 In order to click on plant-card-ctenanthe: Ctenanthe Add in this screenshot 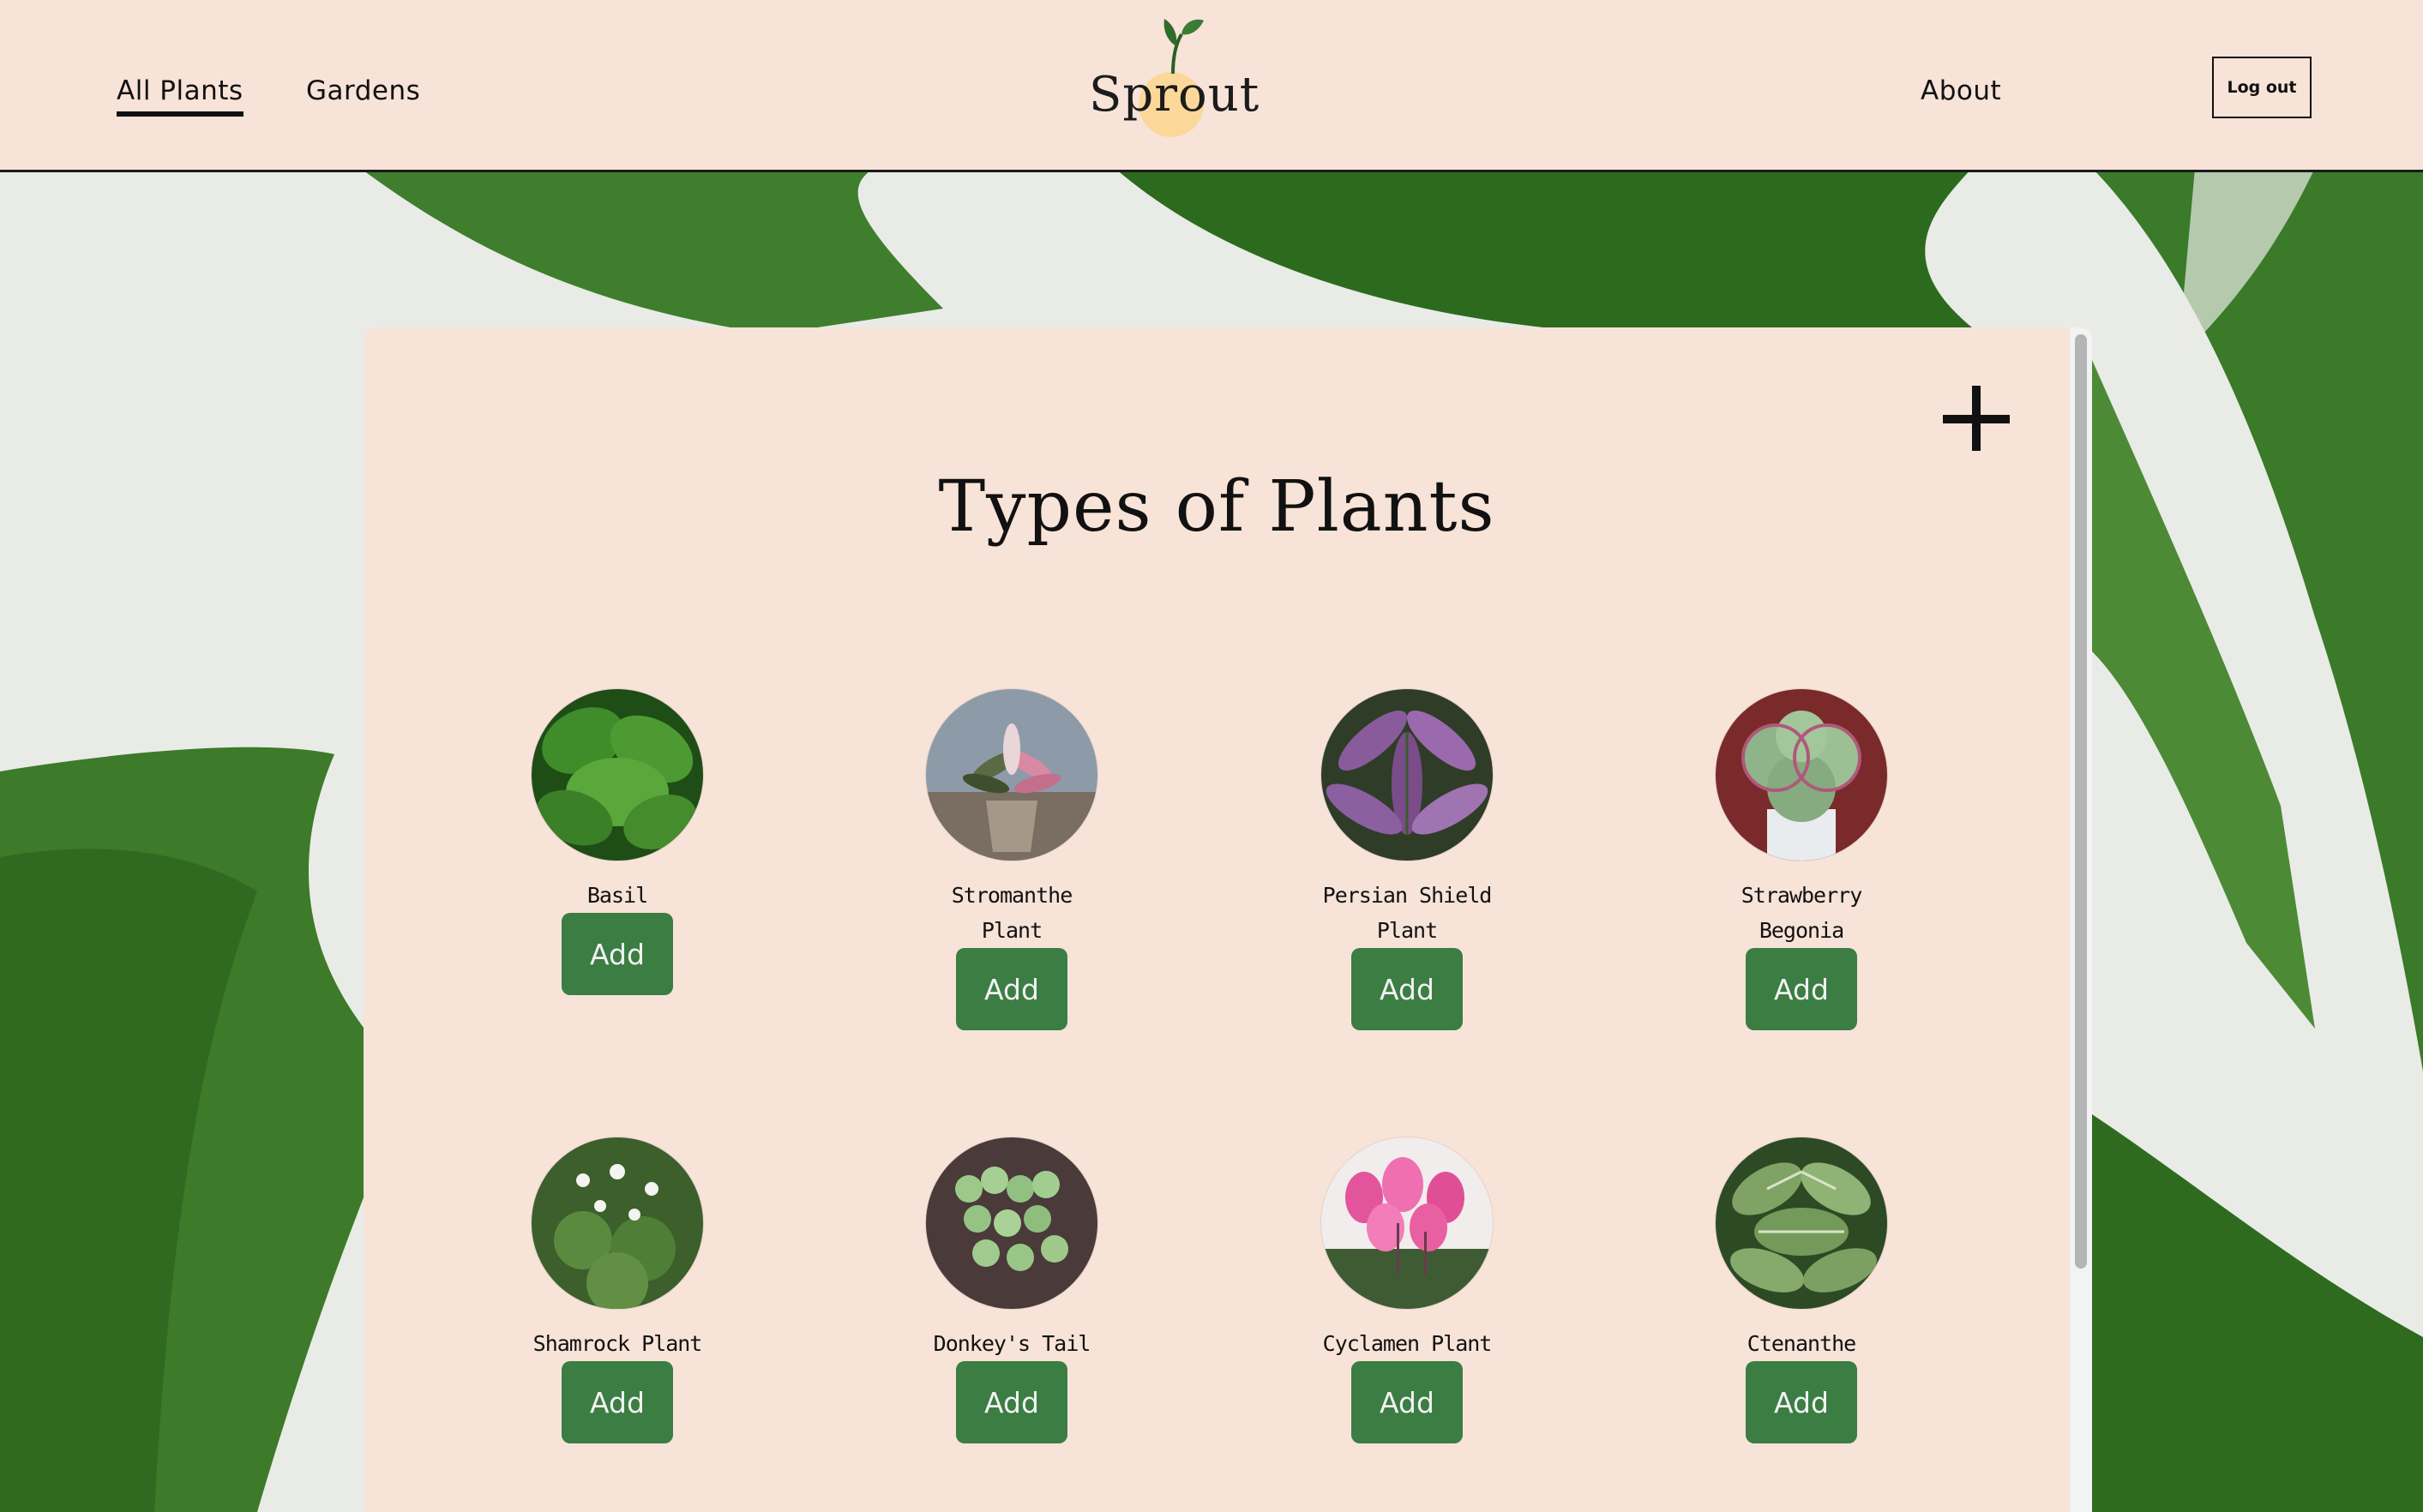, I will do `click(1802, 1290)`.